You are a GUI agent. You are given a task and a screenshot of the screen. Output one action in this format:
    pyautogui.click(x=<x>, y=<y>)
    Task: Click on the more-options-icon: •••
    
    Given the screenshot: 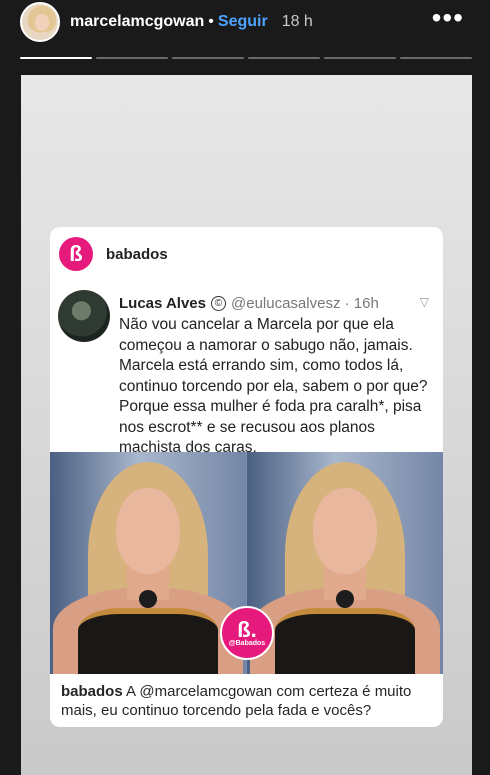 What is the action you would take?
    pyautogui.click(x=448, y=18)
    